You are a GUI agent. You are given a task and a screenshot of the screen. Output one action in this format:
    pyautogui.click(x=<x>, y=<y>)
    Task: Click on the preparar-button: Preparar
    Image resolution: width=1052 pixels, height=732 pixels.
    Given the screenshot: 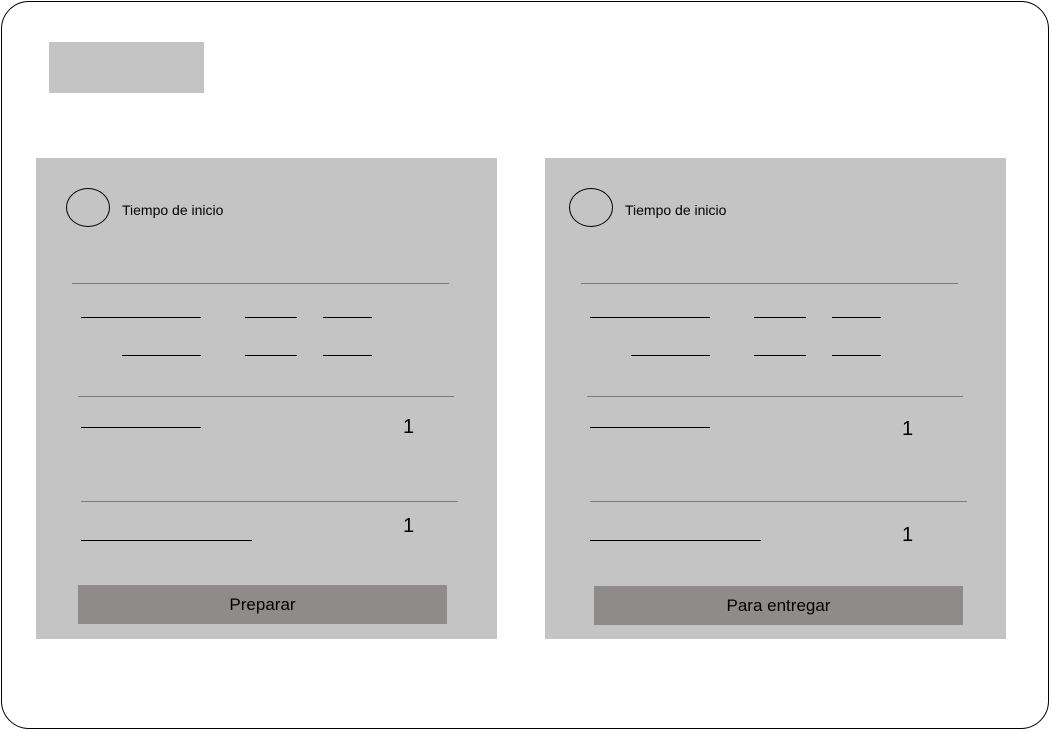 What is the action you would take?
    pyautogui.click(x=262, y=604)
    